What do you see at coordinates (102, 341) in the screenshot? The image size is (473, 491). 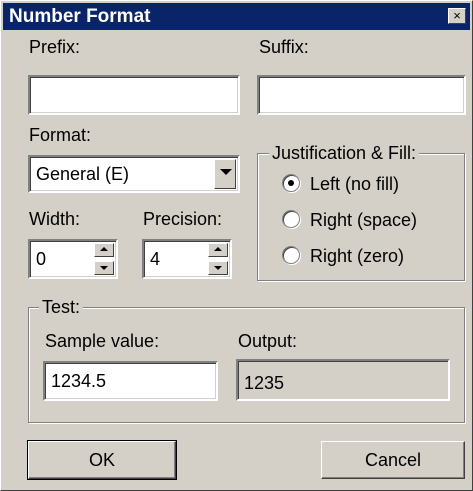 I see `sample-value-label: Sample value:` at bounding box center [102, 341].